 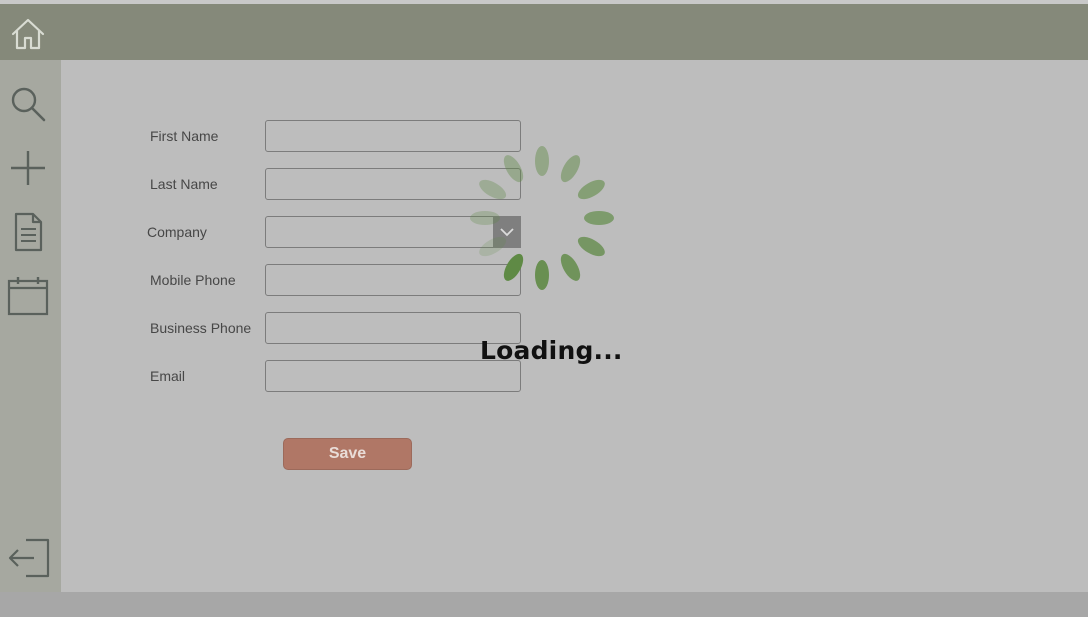 I want to click on mobile-phone-label: Mobile Phone, so click(x=193, y=280).